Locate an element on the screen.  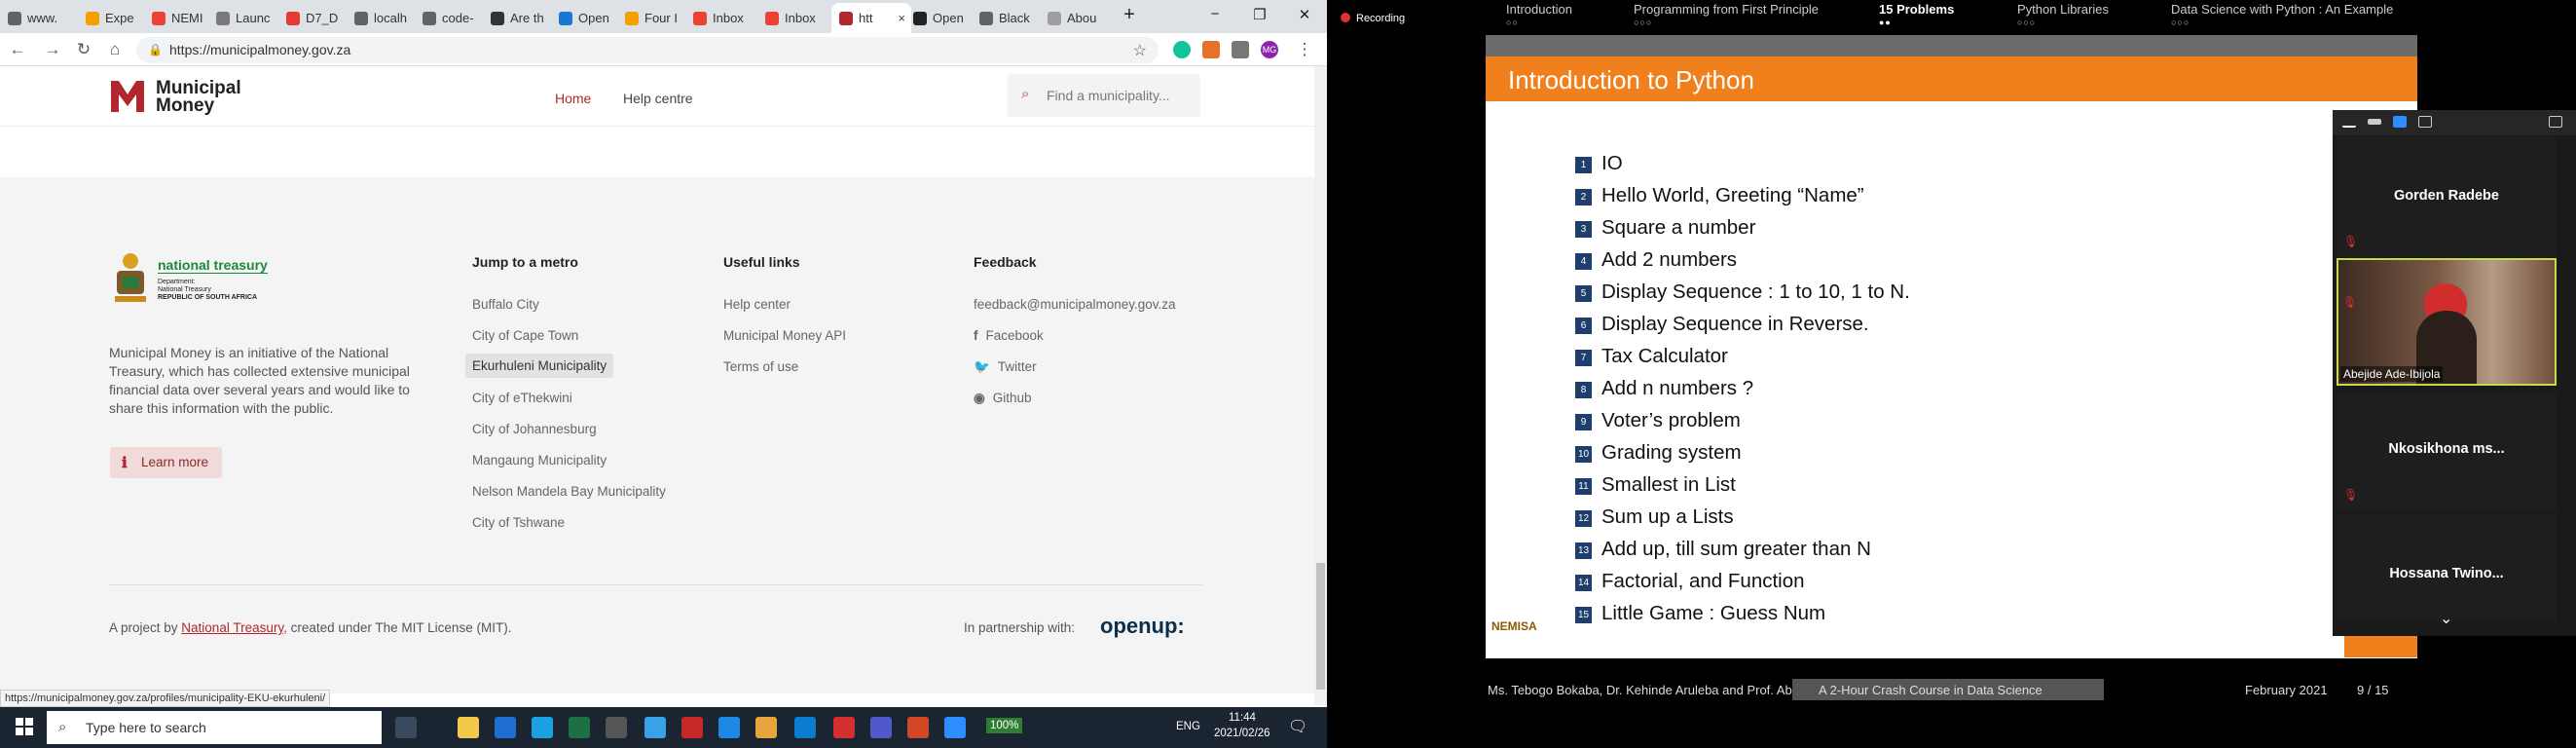
notifications-icon: 🗨 is located at coordinates (1297, 727).